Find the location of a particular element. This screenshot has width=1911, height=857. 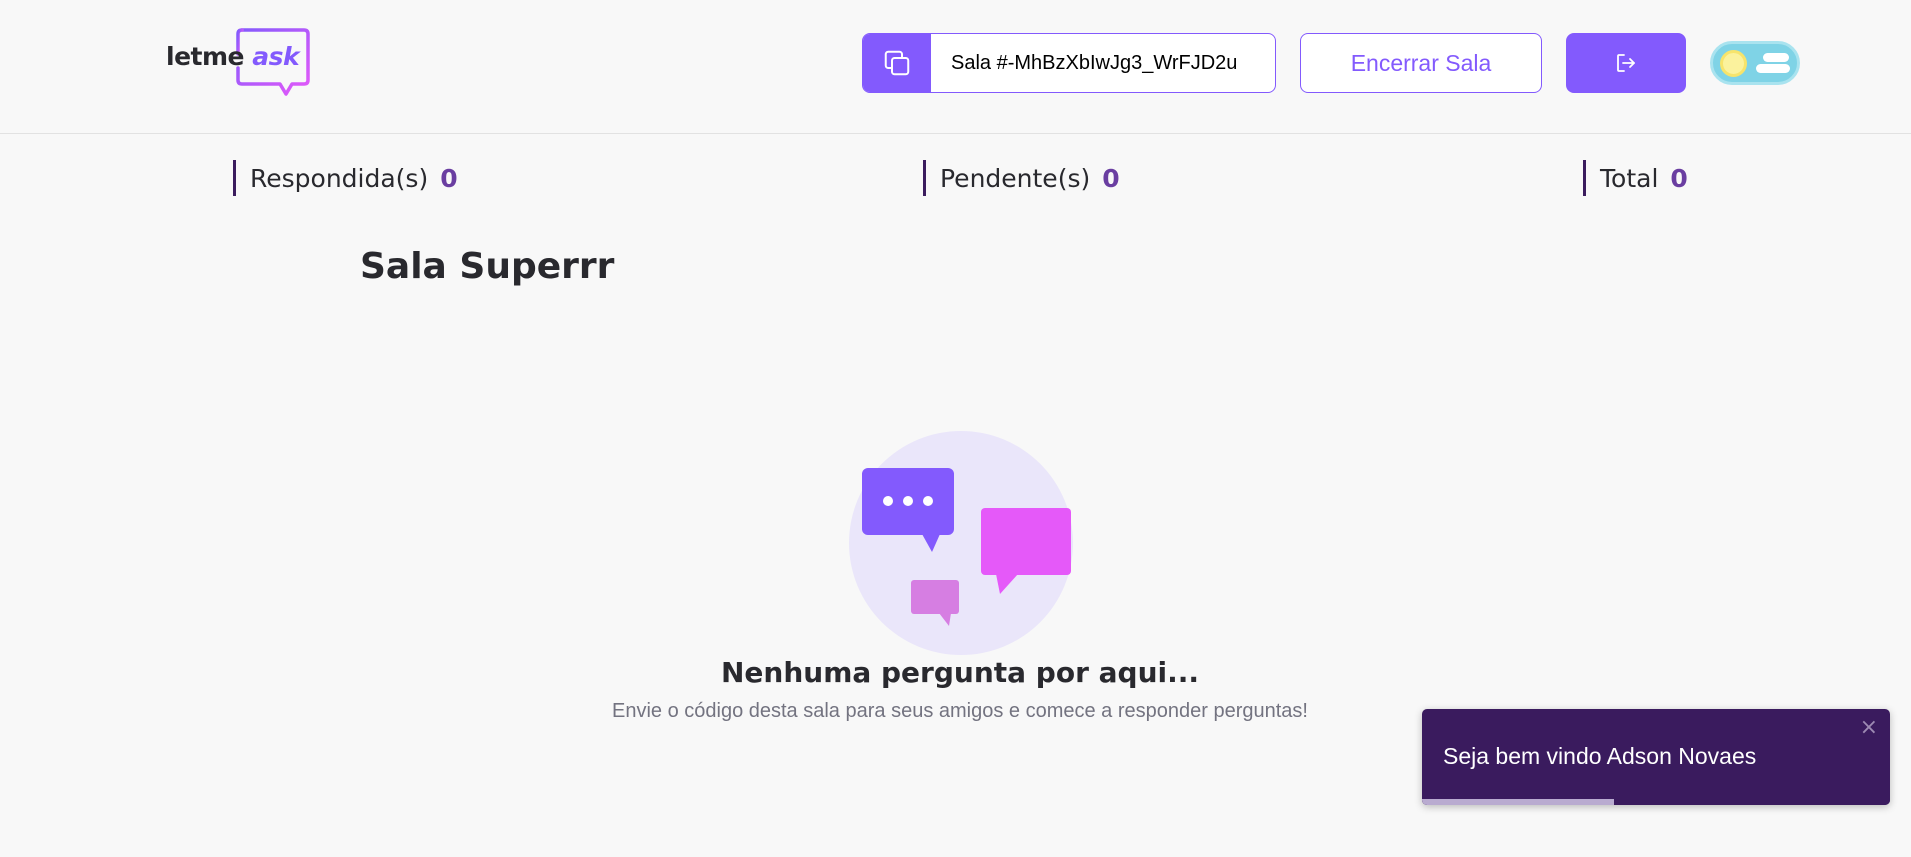

pending-counter: Pendente(s) 0 is located at coordinates (1021, 178).